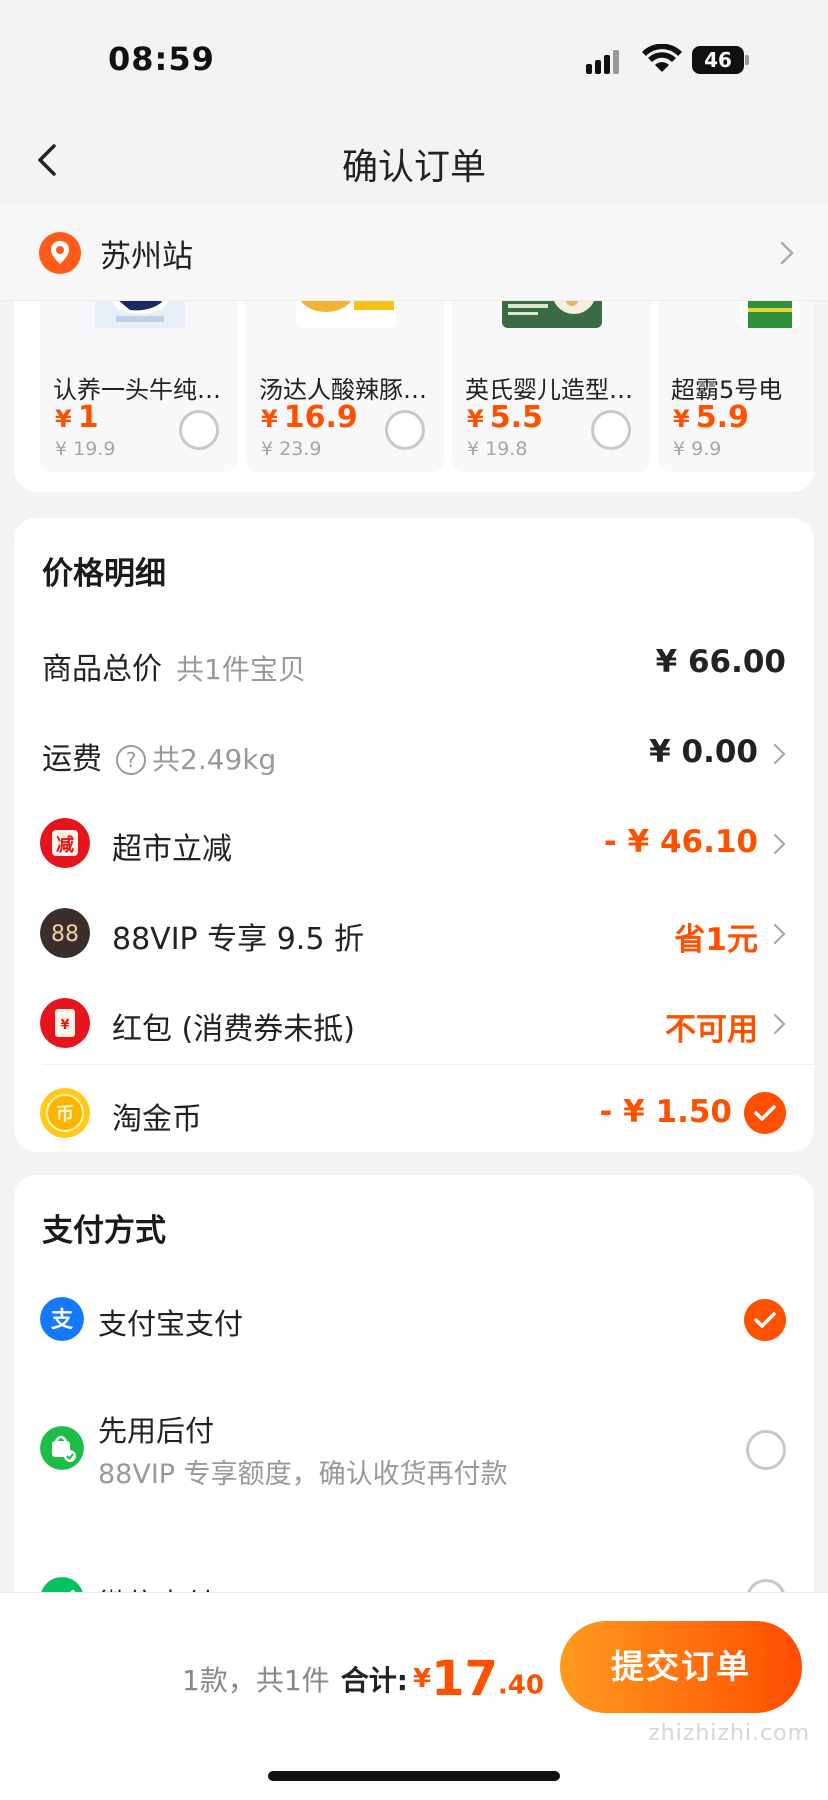  I want to click on discount-badge-icon: 减, so click(65, 843).